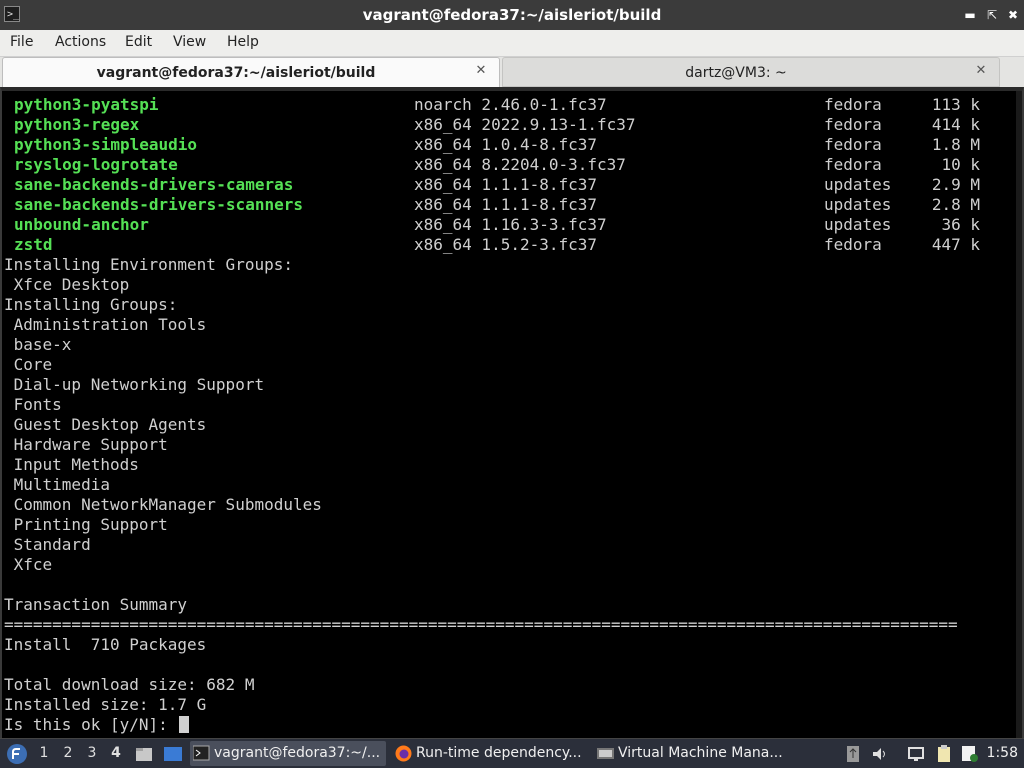  I want to click on terminal-line: Input Methods, so click(71, 464).